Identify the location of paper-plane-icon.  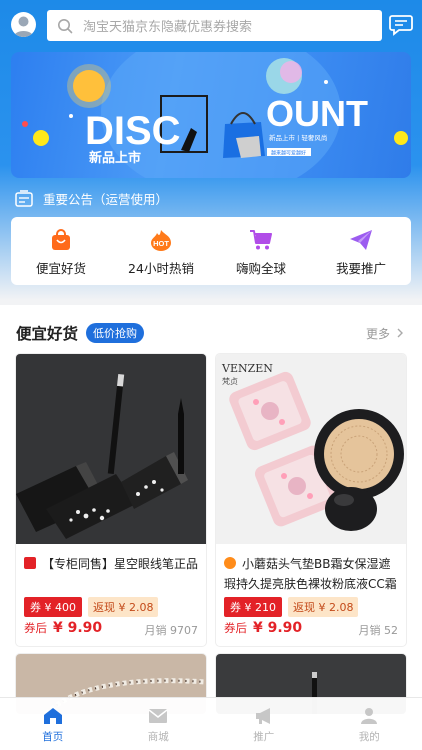
(361, 240).